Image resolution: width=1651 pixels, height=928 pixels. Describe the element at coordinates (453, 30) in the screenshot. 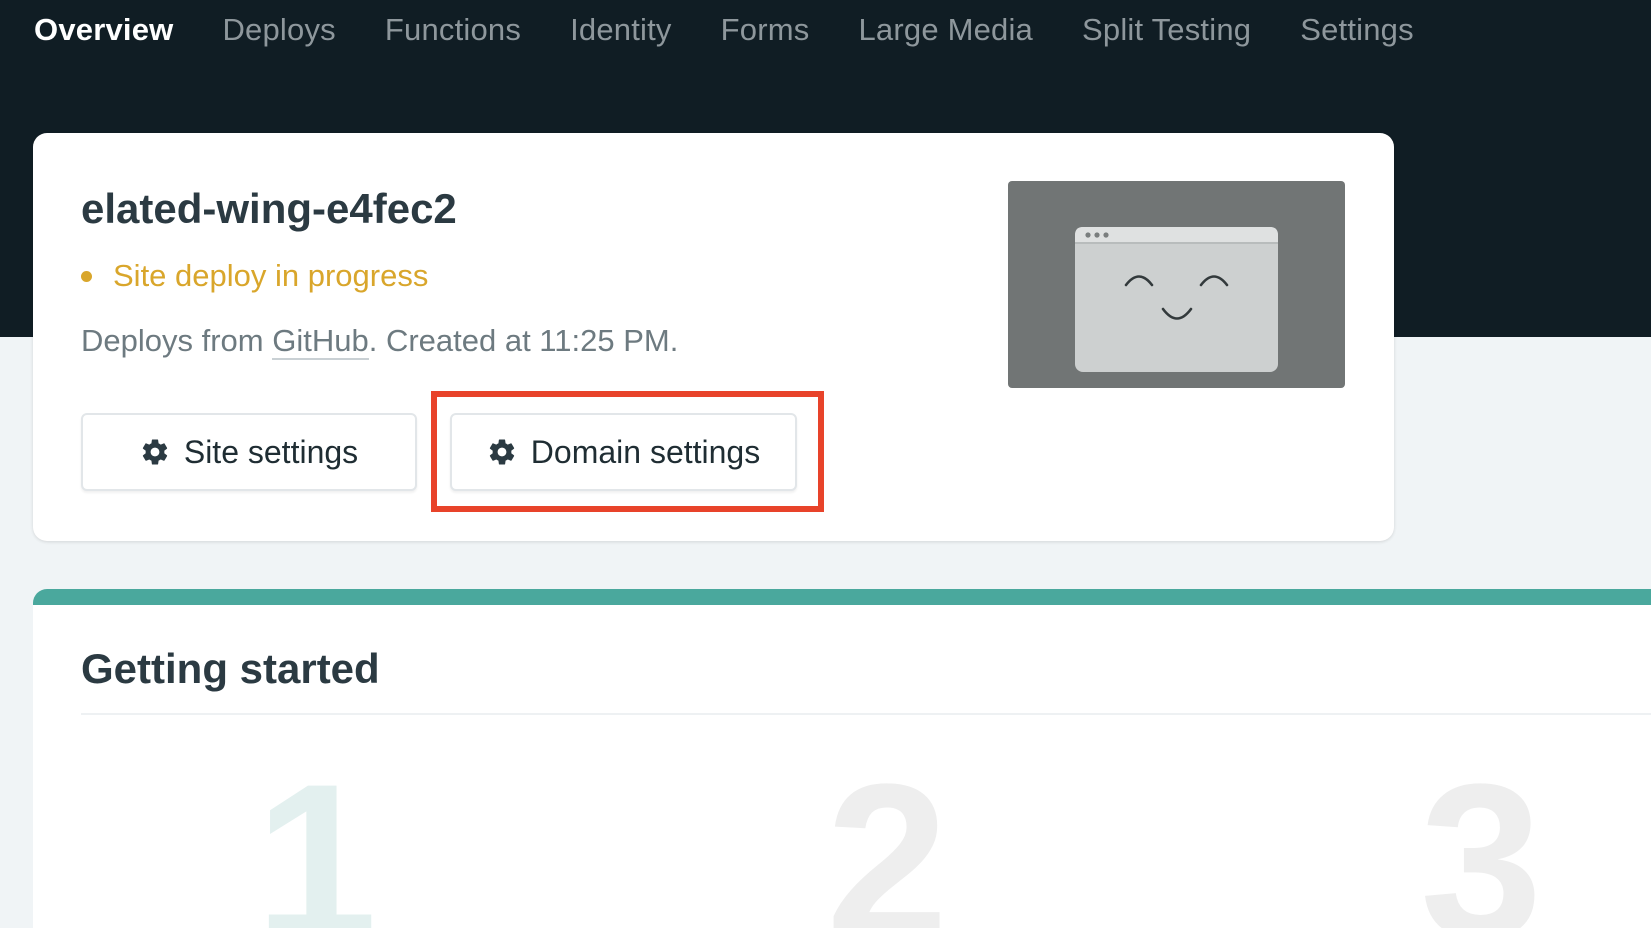

I see `tab-functions: Functions` at that location.